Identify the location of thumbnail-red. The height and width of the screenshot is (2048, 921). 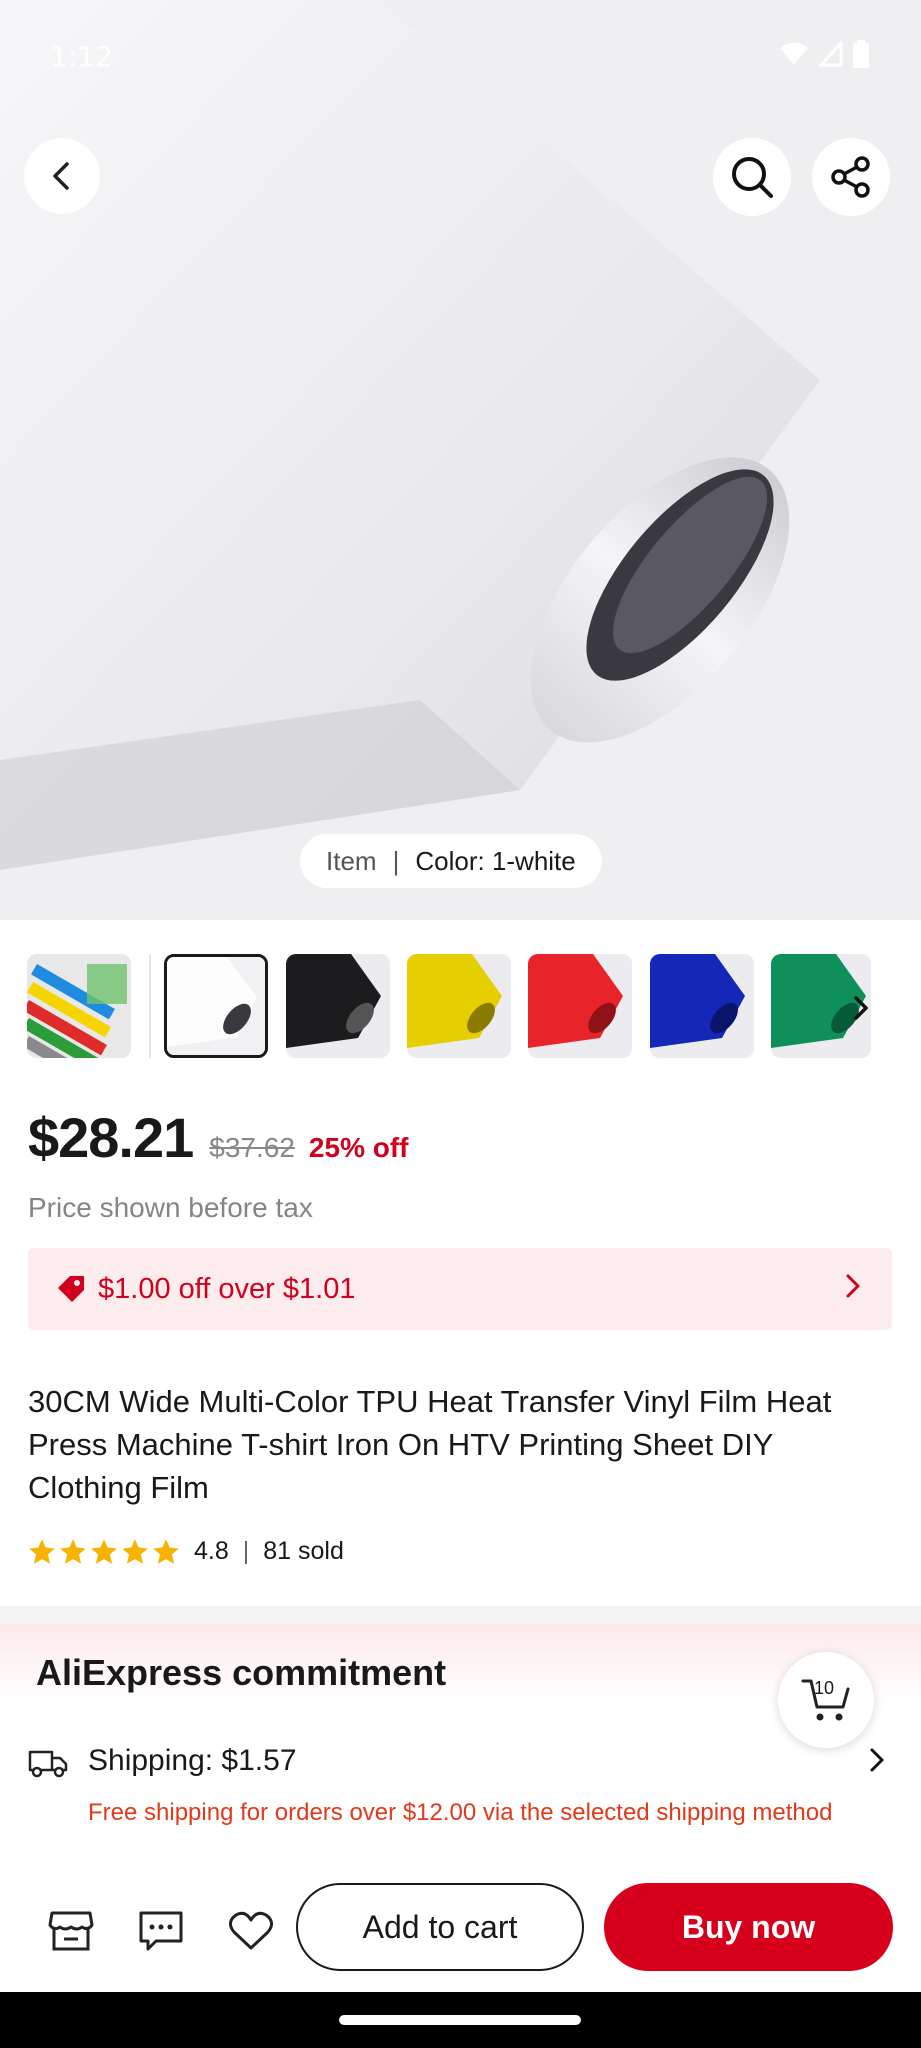
(580, 1006).